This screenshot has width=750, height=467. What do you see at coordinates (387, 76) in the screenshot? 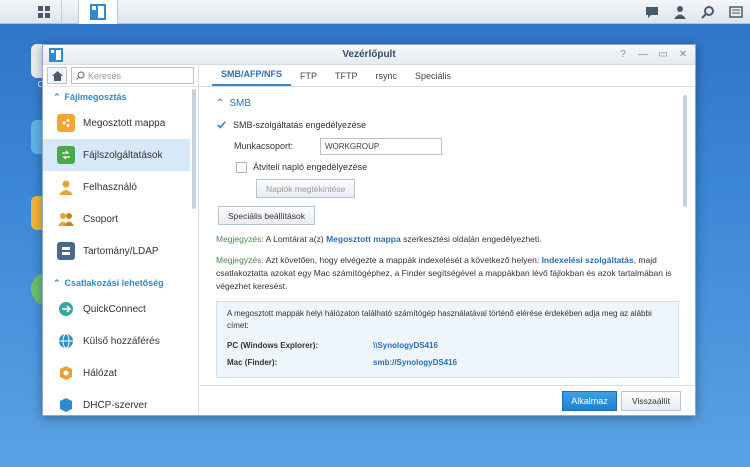
I see `tab-rsync: rsync` at bounding box center [387, 76].